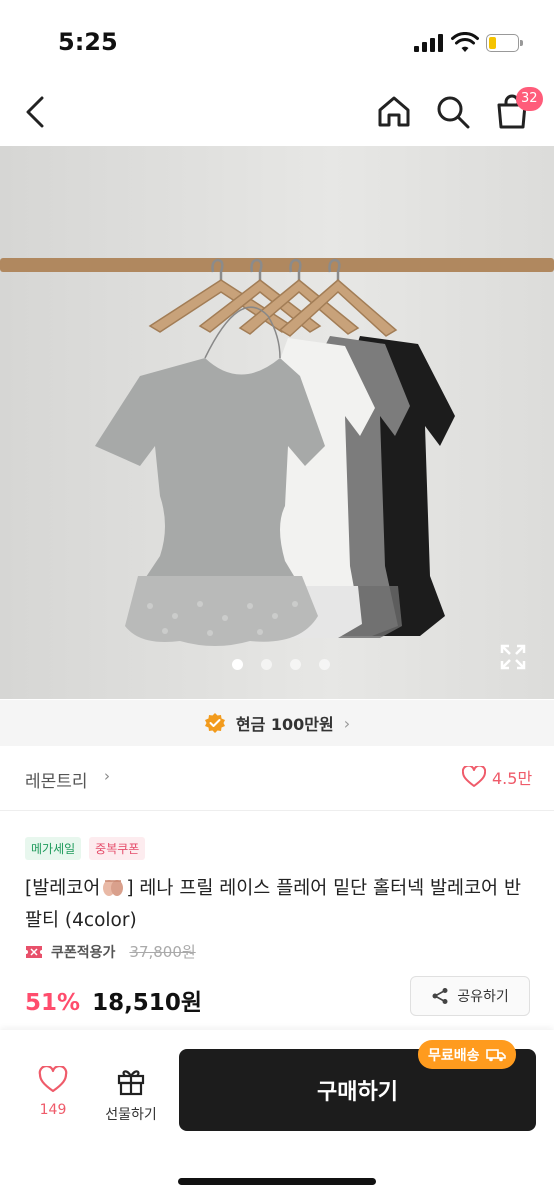 Image resolution: width=554 pixels, height=1200 pixels. I want to click on badge-check-icon, so click(214, 723).